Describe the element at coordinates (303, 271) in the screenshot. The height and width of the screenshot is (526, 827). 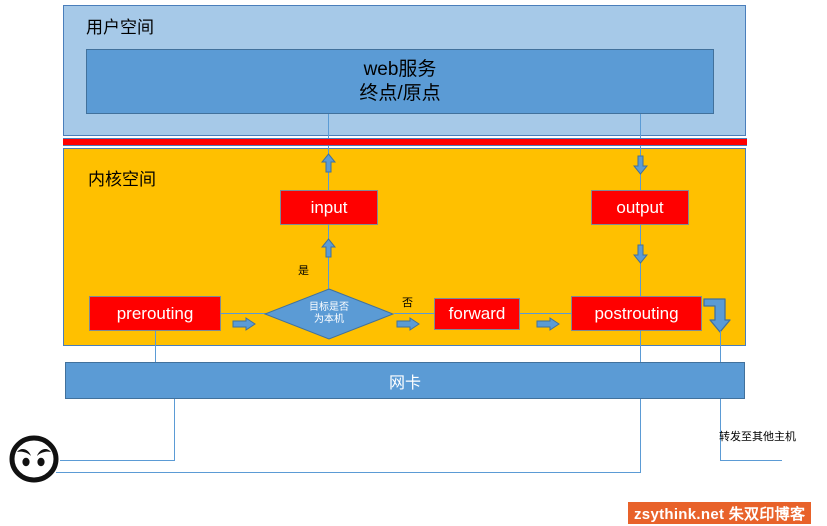
I see `decision-yes-label: 是` at that location.